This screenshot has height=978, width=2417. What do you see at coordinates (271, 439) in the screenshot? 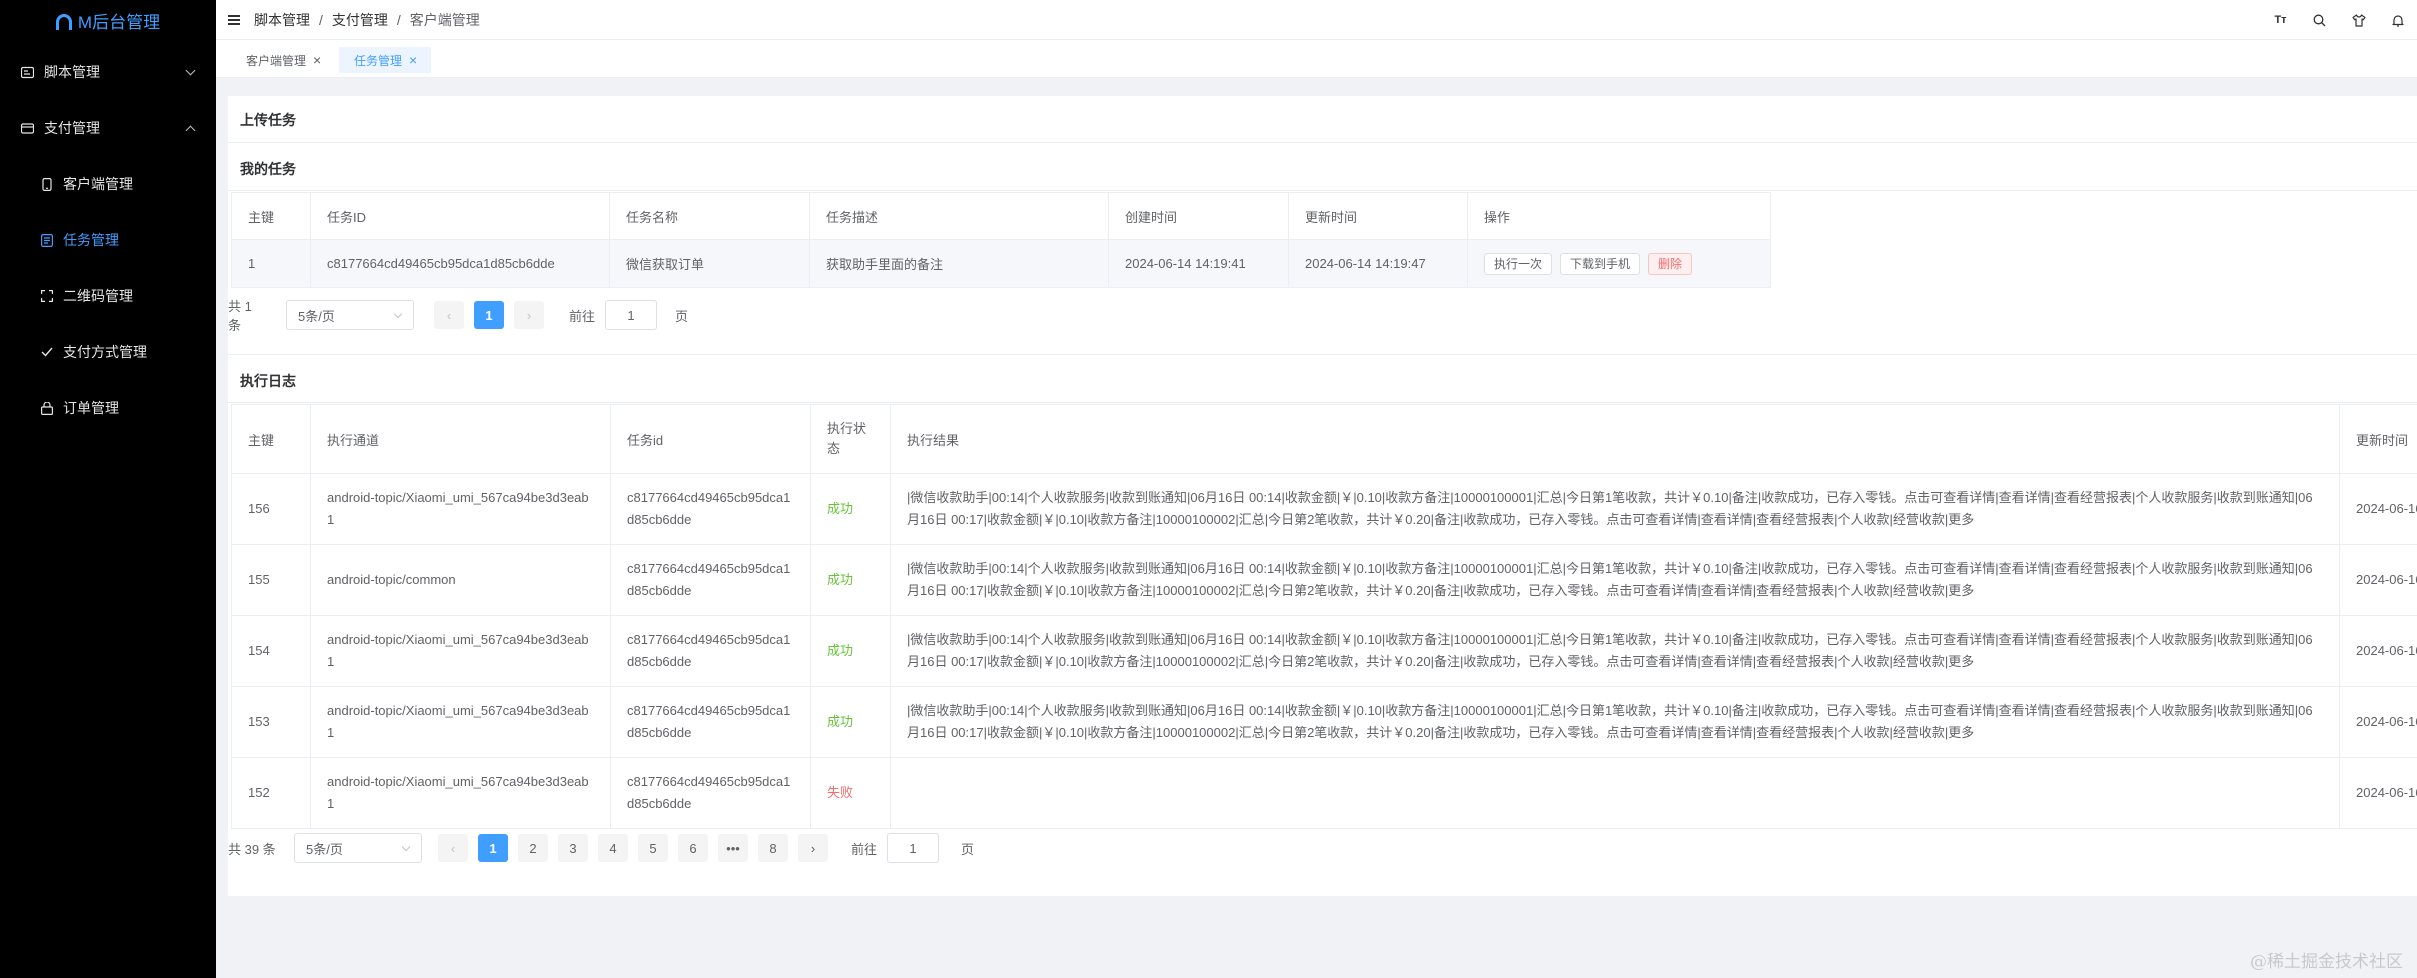
I see `column-header: 主键` at bounding box center [271, 439].